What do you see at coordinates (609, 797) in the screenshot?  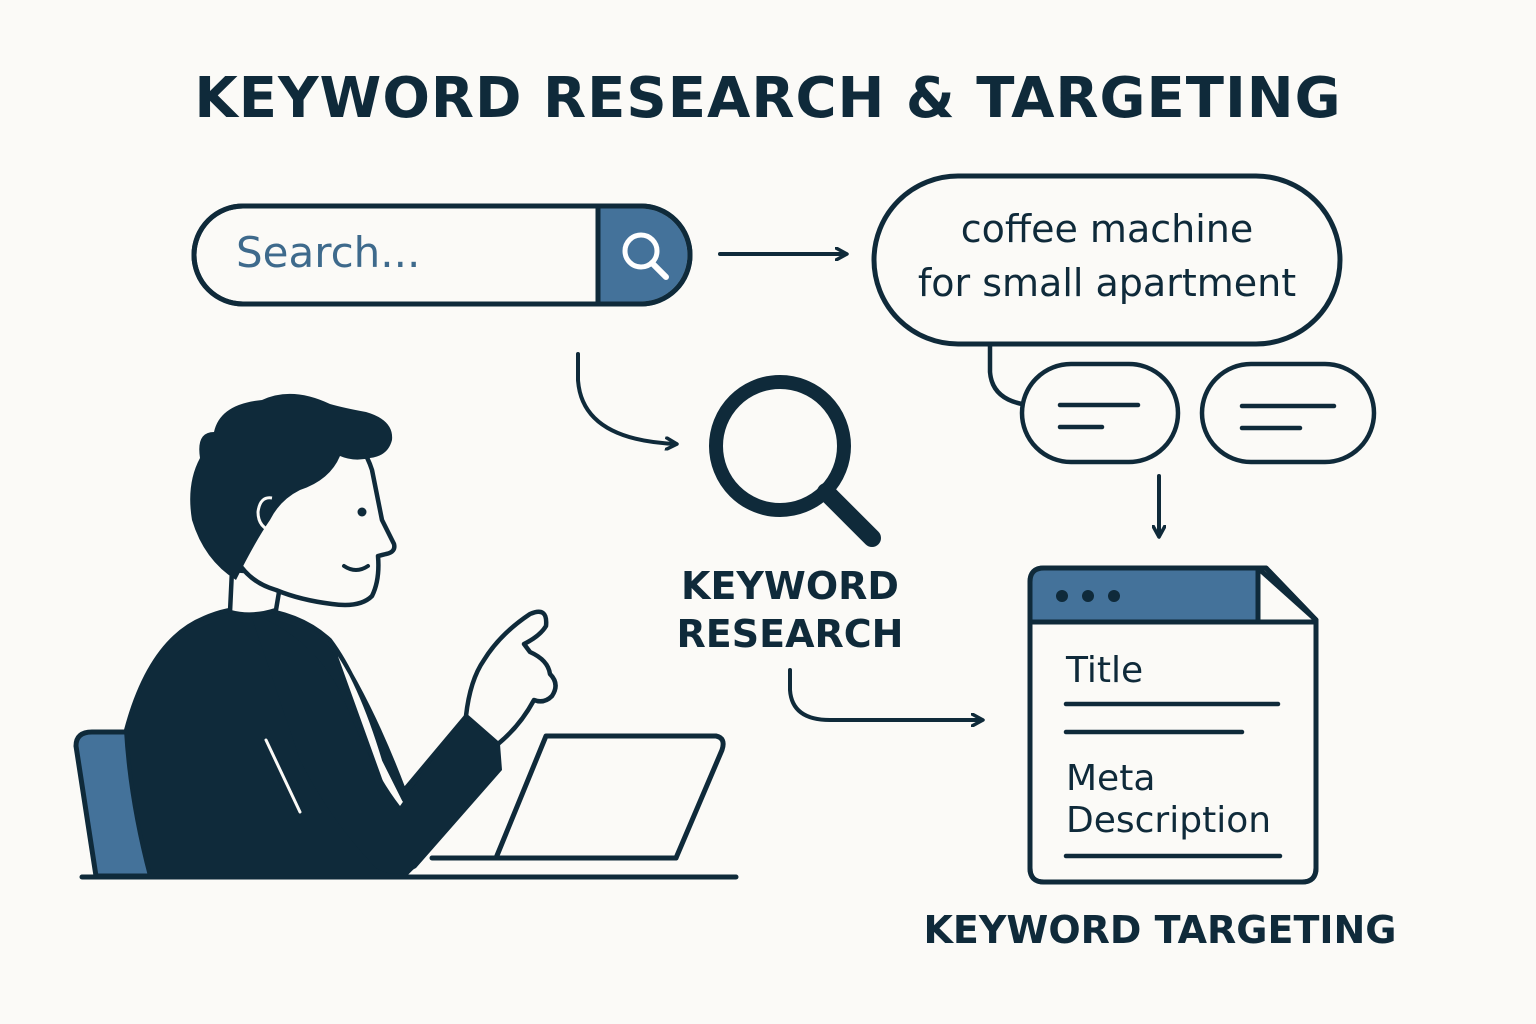 I see `laptop` at bounding box center [609, 797].